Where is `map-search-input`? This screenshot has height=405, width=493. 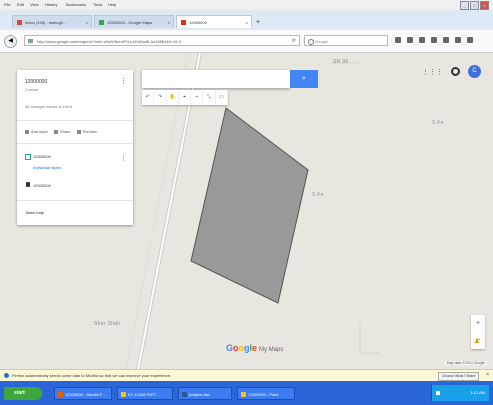
map-search-input is located at coordinates (216, 79).